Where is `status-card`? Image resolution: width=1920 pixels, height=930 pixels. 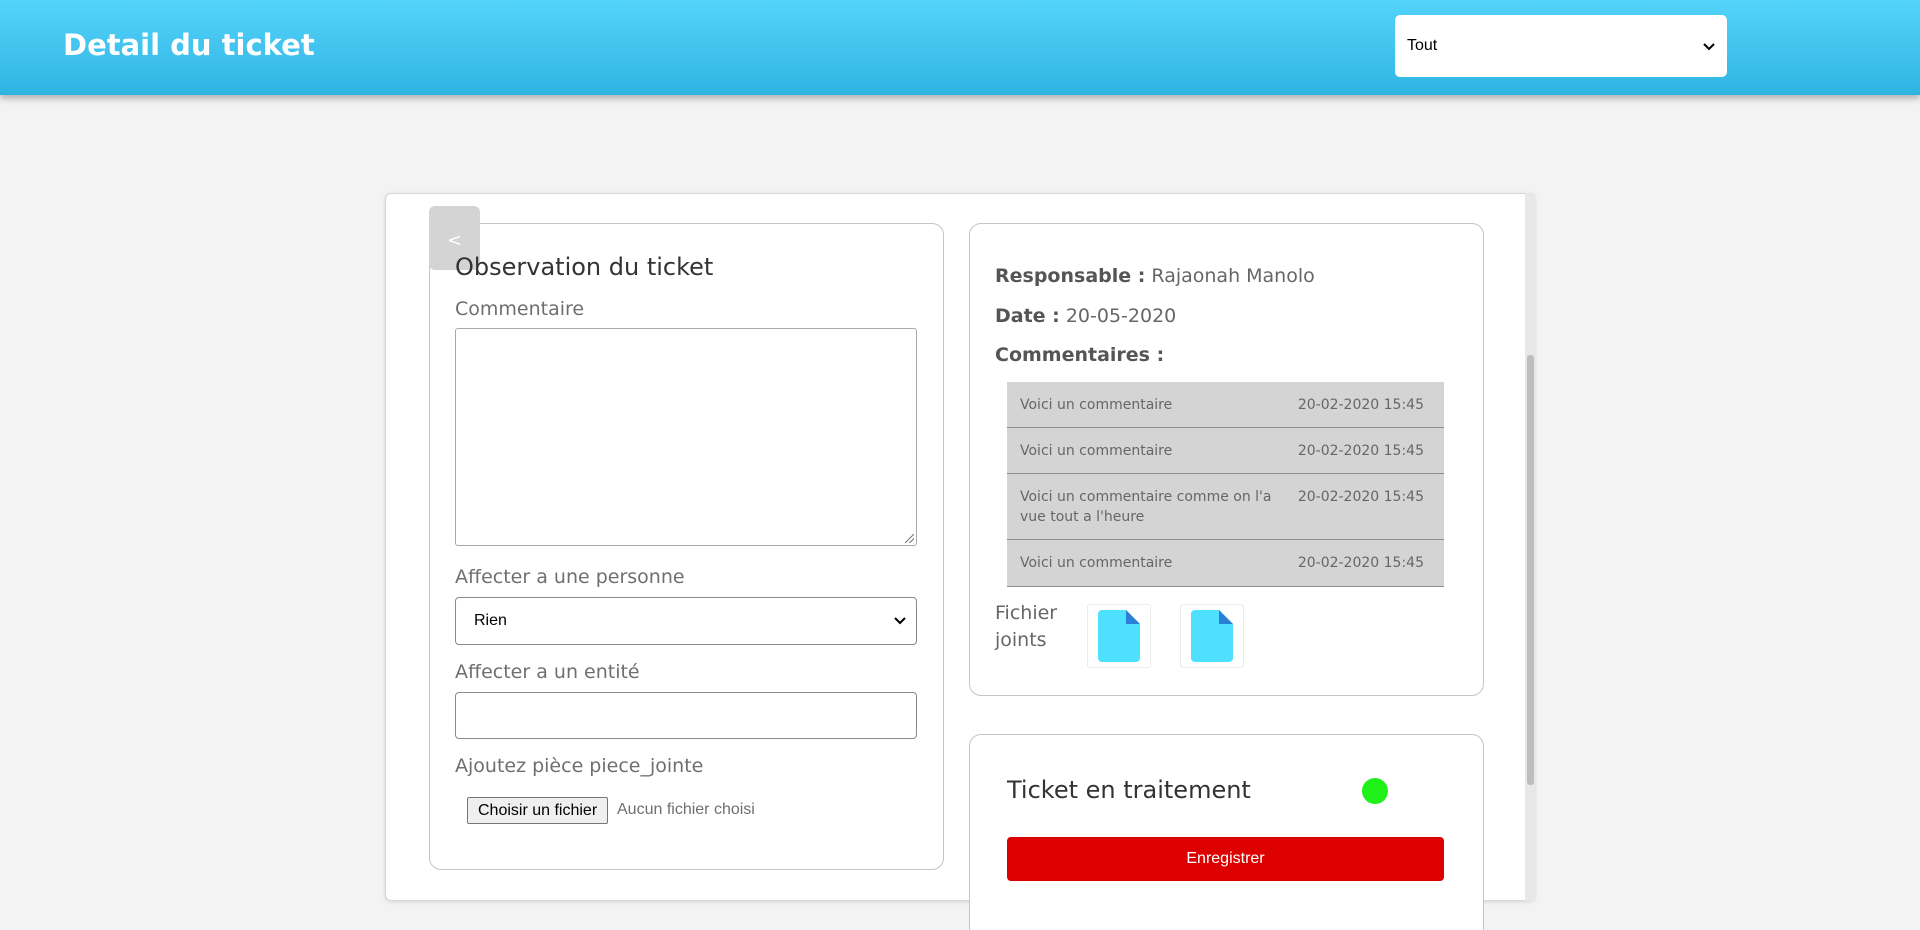
status-card is located at coordinates (1226, 832).